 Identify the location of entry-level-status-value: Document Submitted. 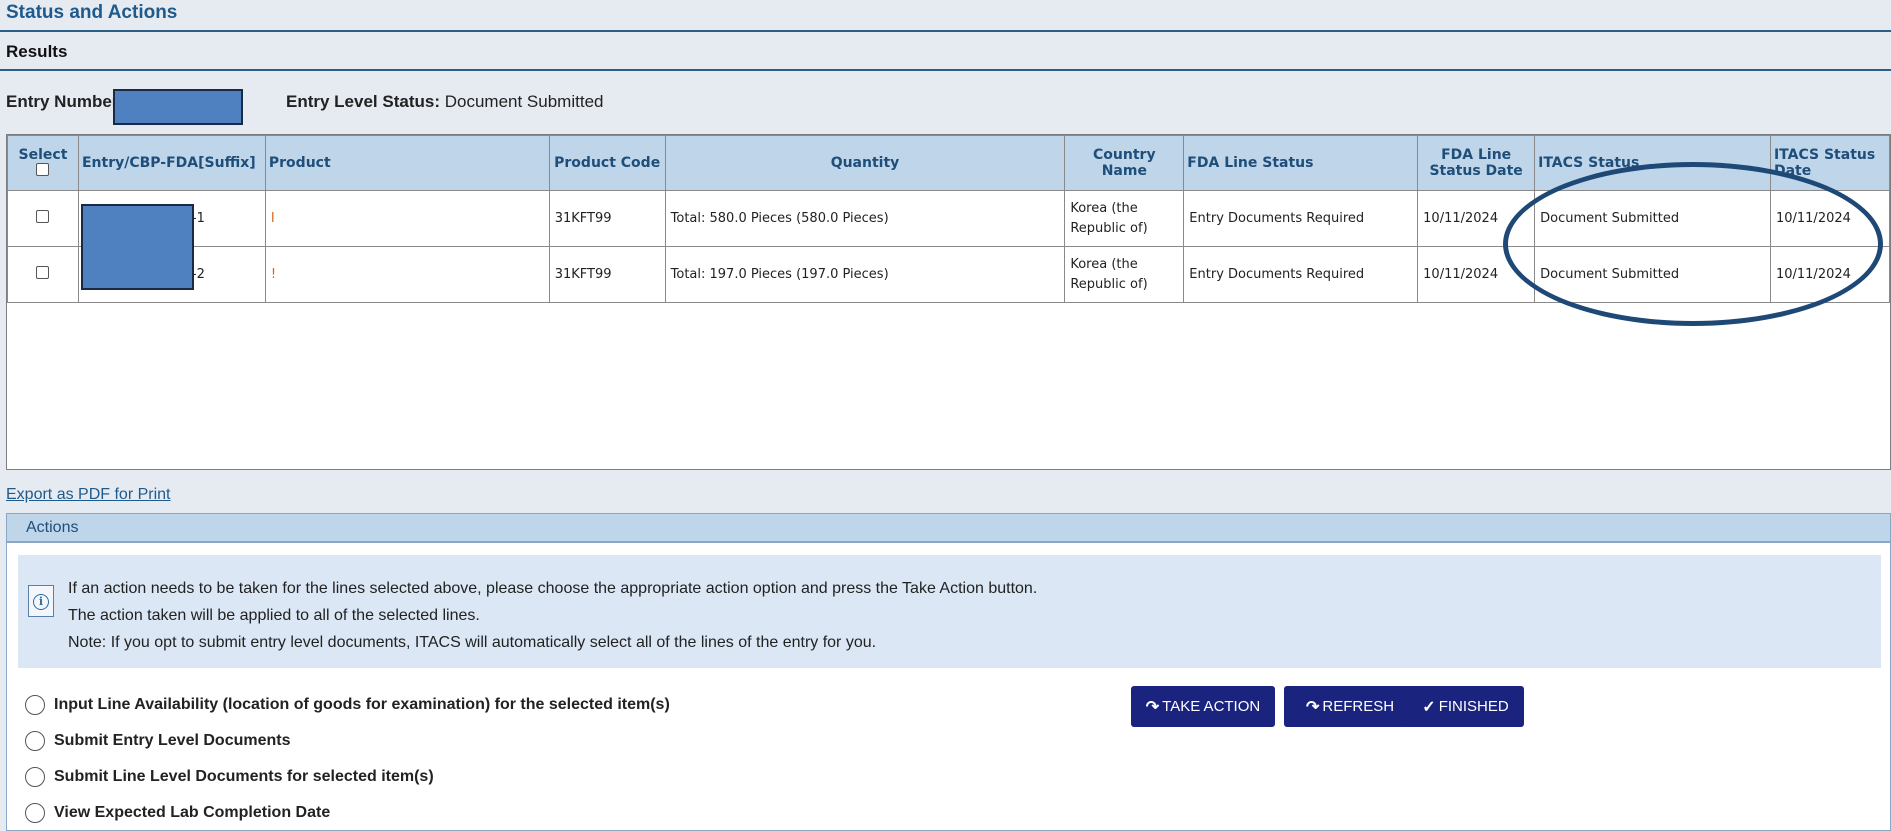
(524, 101).